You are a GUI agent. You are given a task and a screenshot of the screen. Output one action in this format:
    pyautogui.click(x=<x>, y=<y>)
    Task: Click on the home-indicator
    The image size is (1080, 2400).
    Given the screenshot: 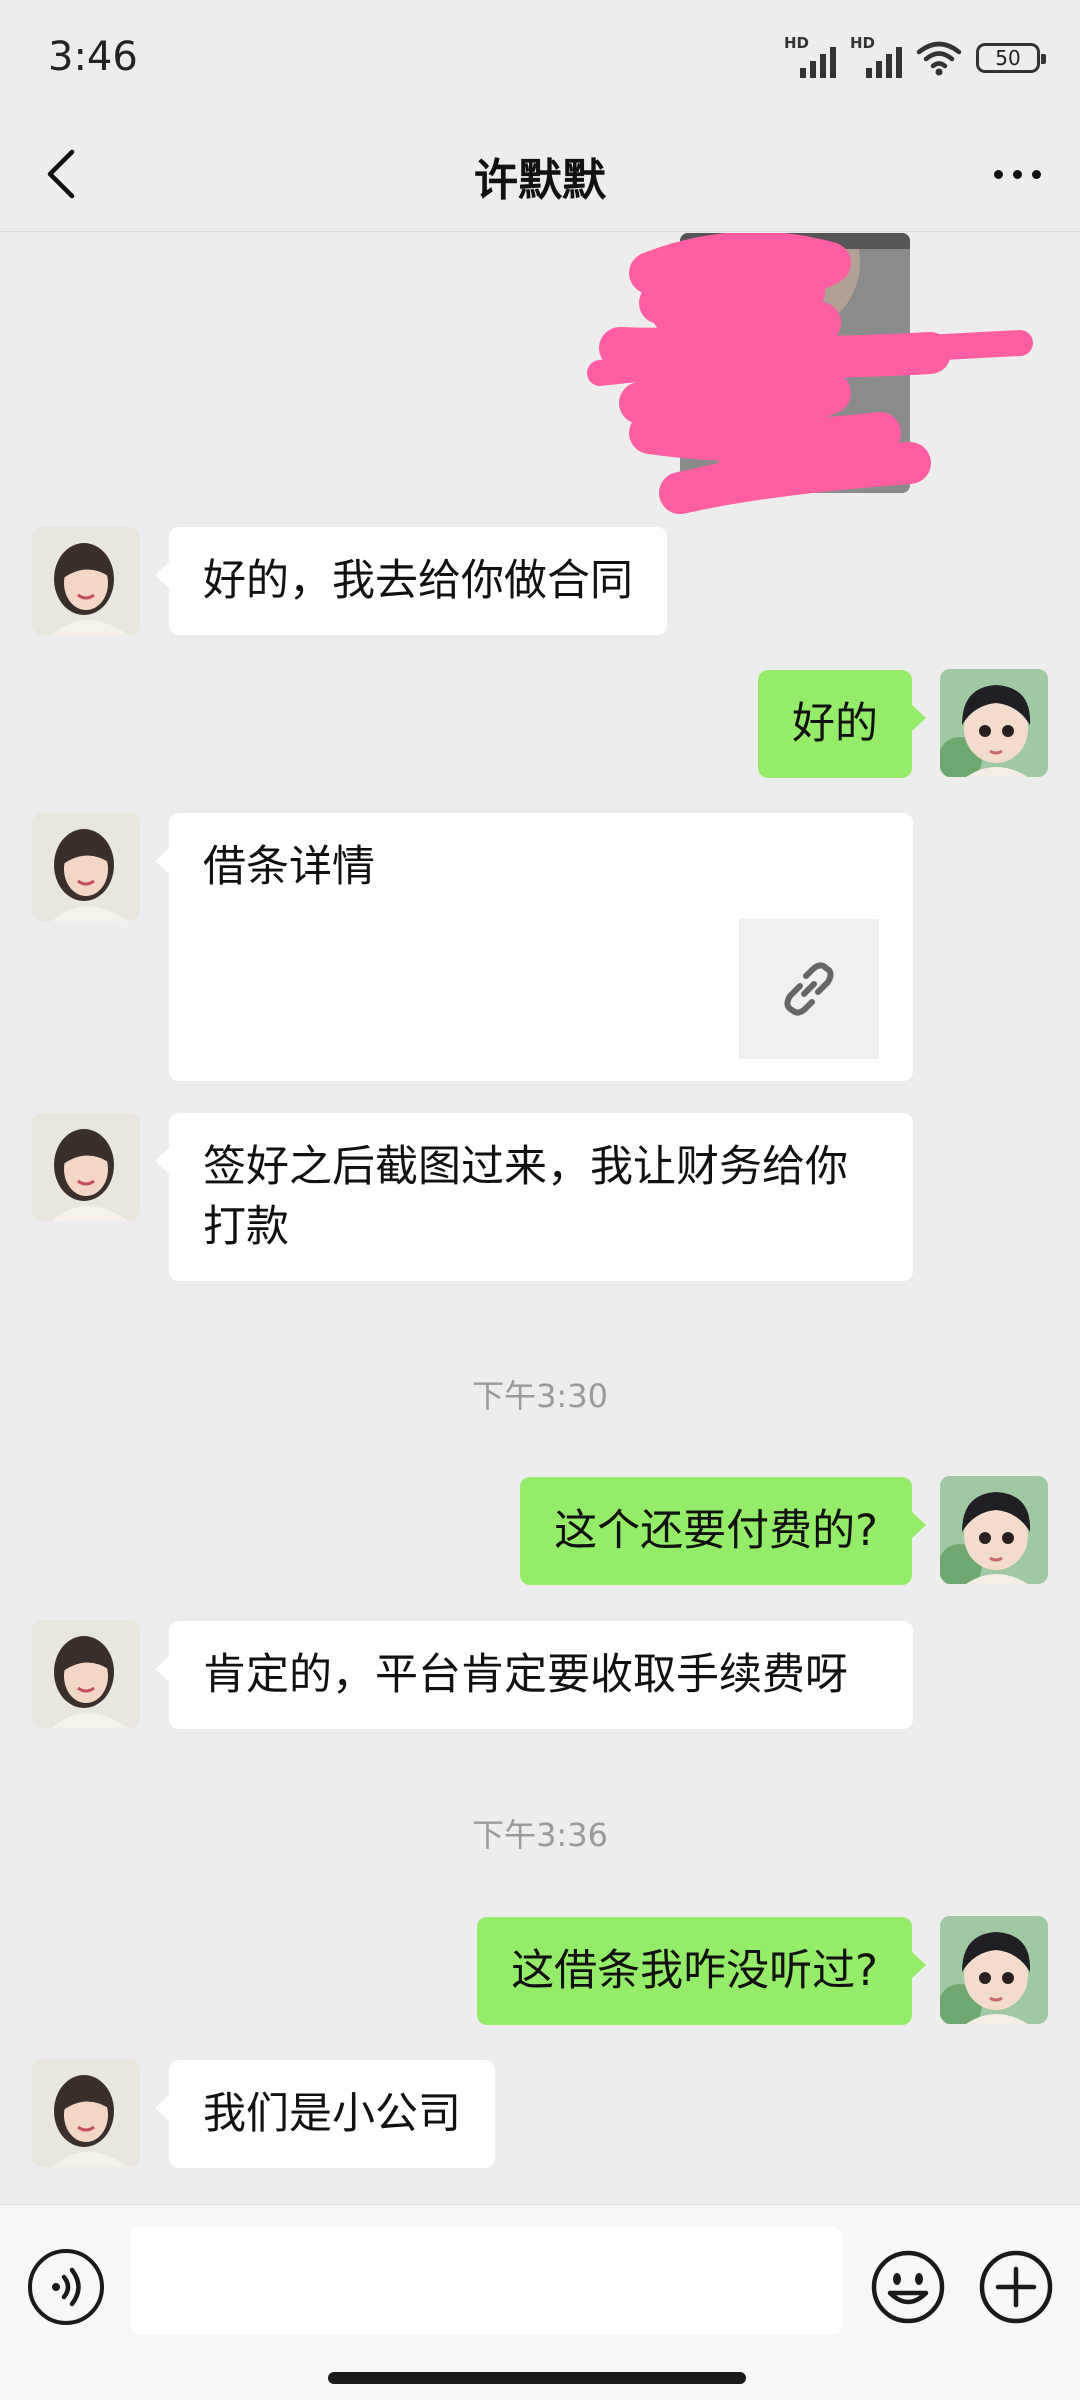 What is the action you would take?
    pyautogui.click(x=537, y=2378)
    